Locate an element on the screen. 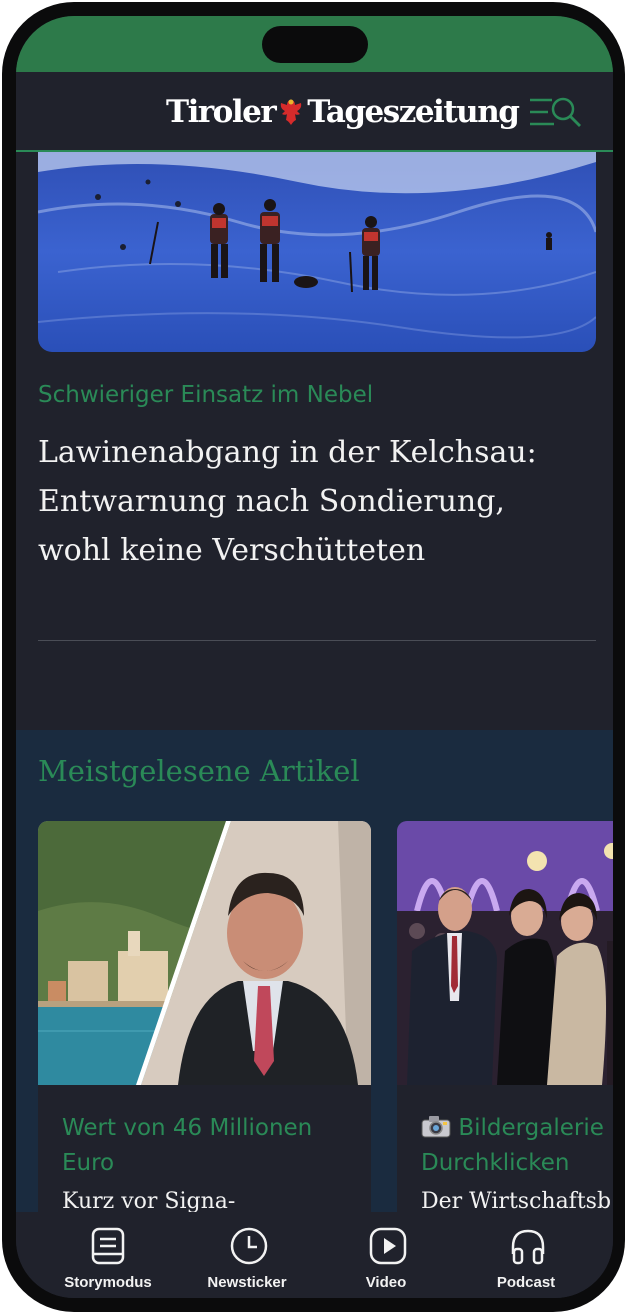 The image size is (633, 1316). headphones-icon is located at coordinates (528, 1247).